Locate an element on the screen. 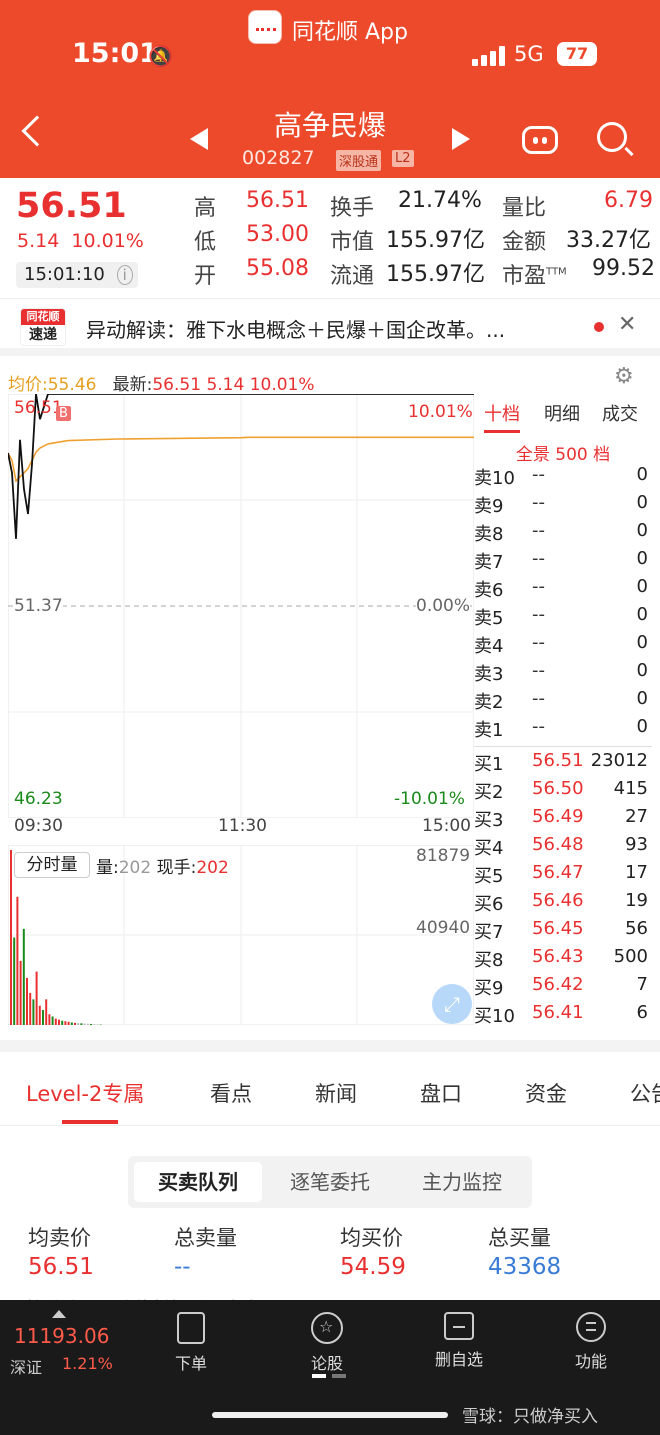  nav-order: 下单 is located at coordinates (191, 1343).